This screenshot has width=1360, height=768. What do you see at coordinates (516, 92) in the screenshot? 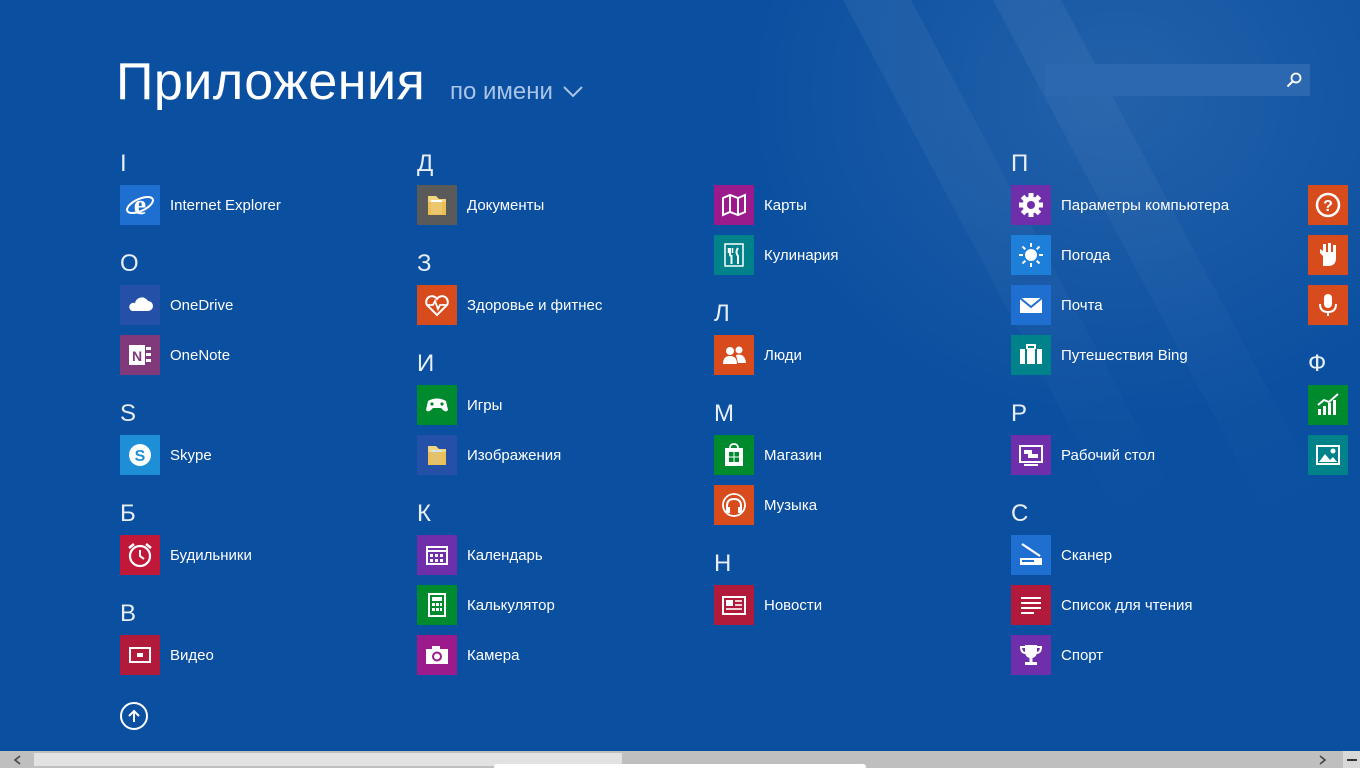
I see `sort-dropdown: по имени` at bounding box center [516, 92].